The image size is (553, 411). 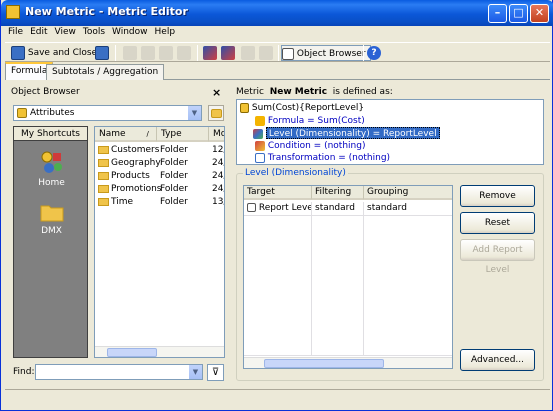 I want to click on object-browser-label: Object Browser, so click(x=331, y=54).